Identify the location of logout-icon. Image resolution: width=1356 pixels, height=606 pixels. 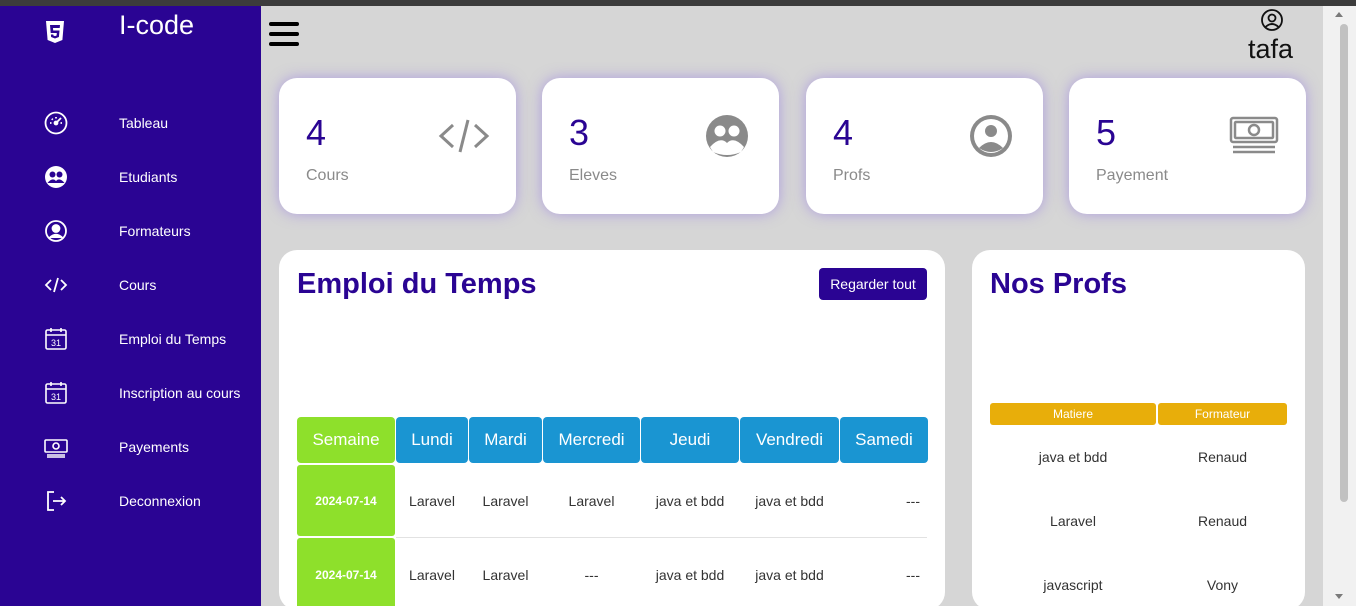
(56, 501).